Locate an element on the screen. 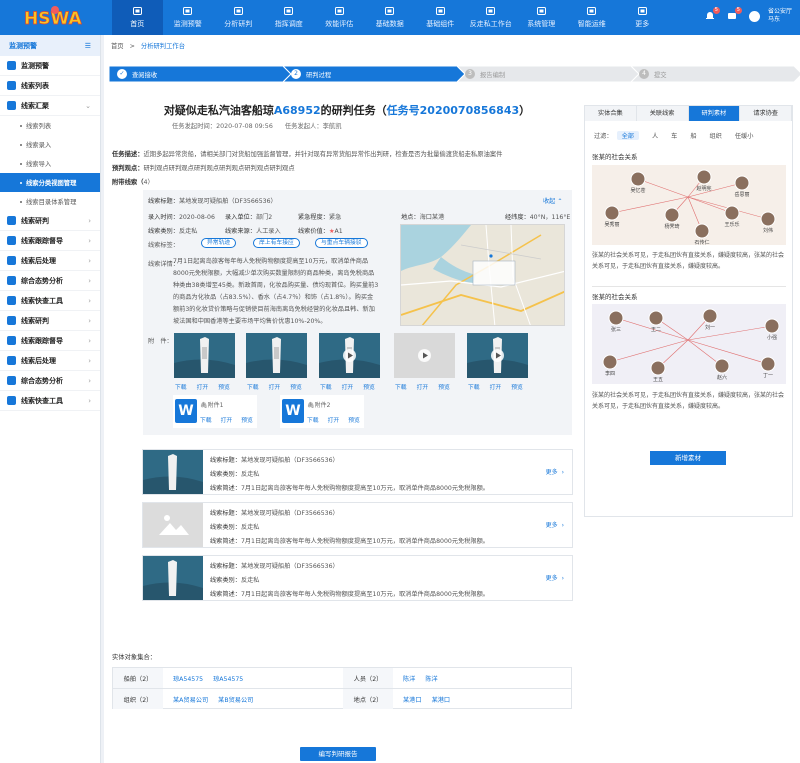 This screenshot has width=800, height=763. nav-item-9: 智能运维 is located at coordinates (592, 17).